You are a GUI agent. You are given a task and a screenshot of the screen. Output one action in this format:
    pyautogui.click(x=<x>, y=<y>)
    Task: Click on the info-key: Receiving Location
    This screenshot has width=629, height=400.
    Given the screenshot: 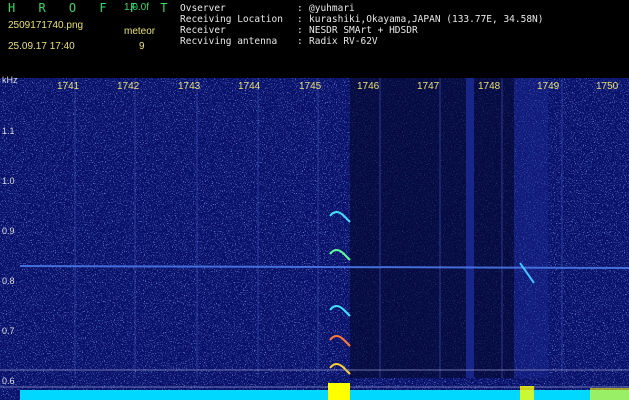 What is the action you would take?
    pyautogui.click(x=231, y=19)
    